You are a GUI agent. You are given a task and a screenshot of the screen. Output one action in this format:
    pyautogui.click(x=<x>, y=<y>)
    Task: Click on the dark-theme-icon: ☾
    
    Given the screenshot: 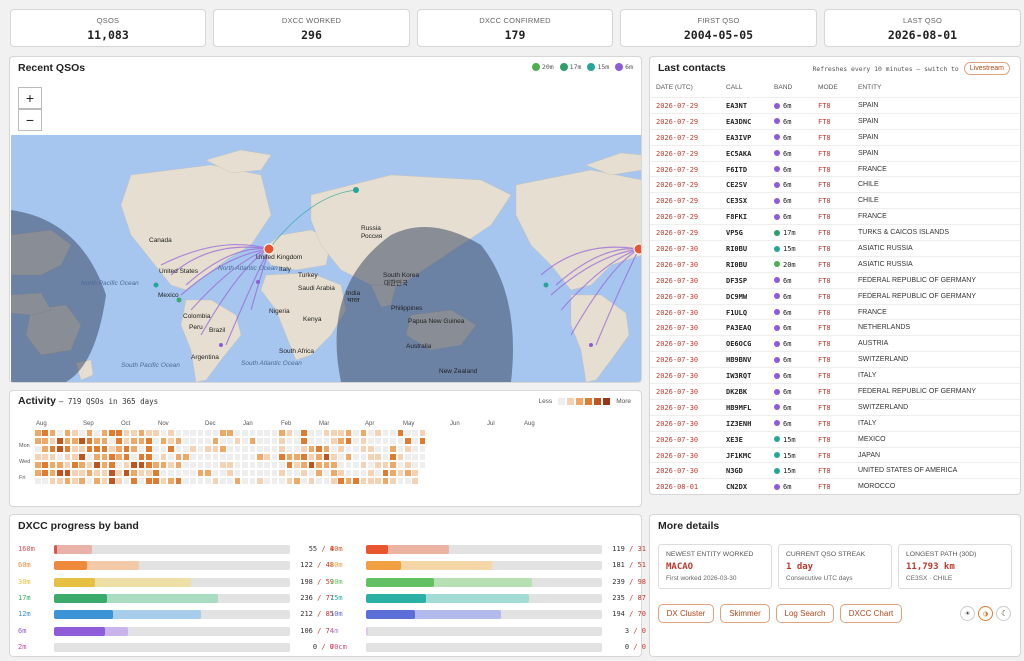 What is the action you would take?
    pyautogui.click(x=1003, y=613)
    